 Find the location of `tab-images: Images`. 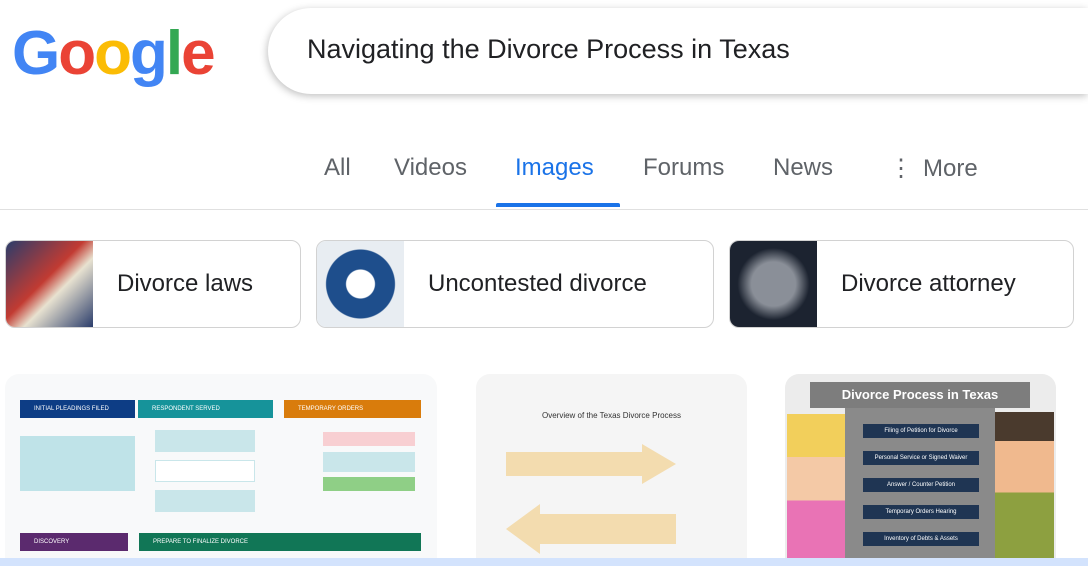

tab-images: Images is located at coordinates (554, 168).